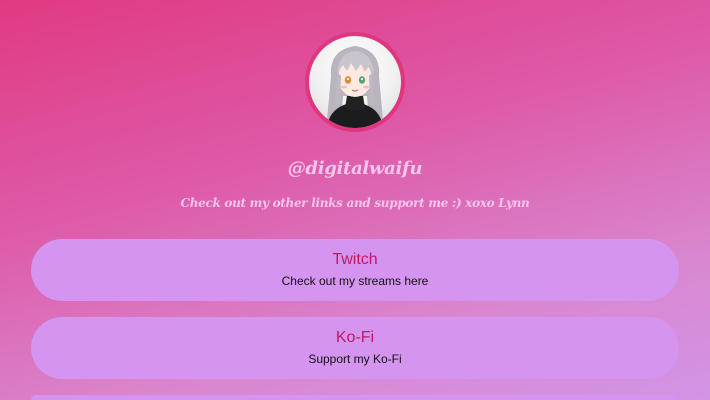 The height and width of the screenshot is (400, 710). I want to click on link-title: Twitch, so click(355, 259).